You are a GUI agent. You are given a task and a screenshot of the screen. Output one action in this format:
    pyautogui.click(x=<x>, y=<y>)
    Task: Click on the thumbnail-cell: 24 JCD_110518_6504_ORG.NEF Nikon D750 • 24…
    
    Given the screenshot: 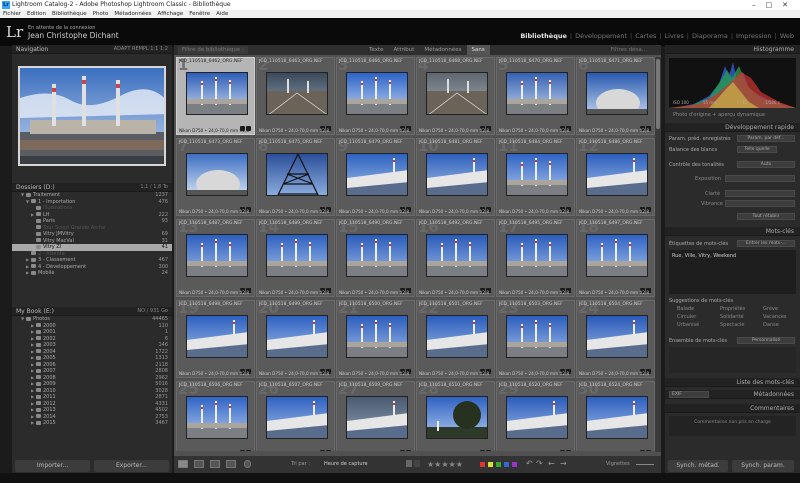 What is the action you would take?
    pyautogui.click(x=615, y=338)
    